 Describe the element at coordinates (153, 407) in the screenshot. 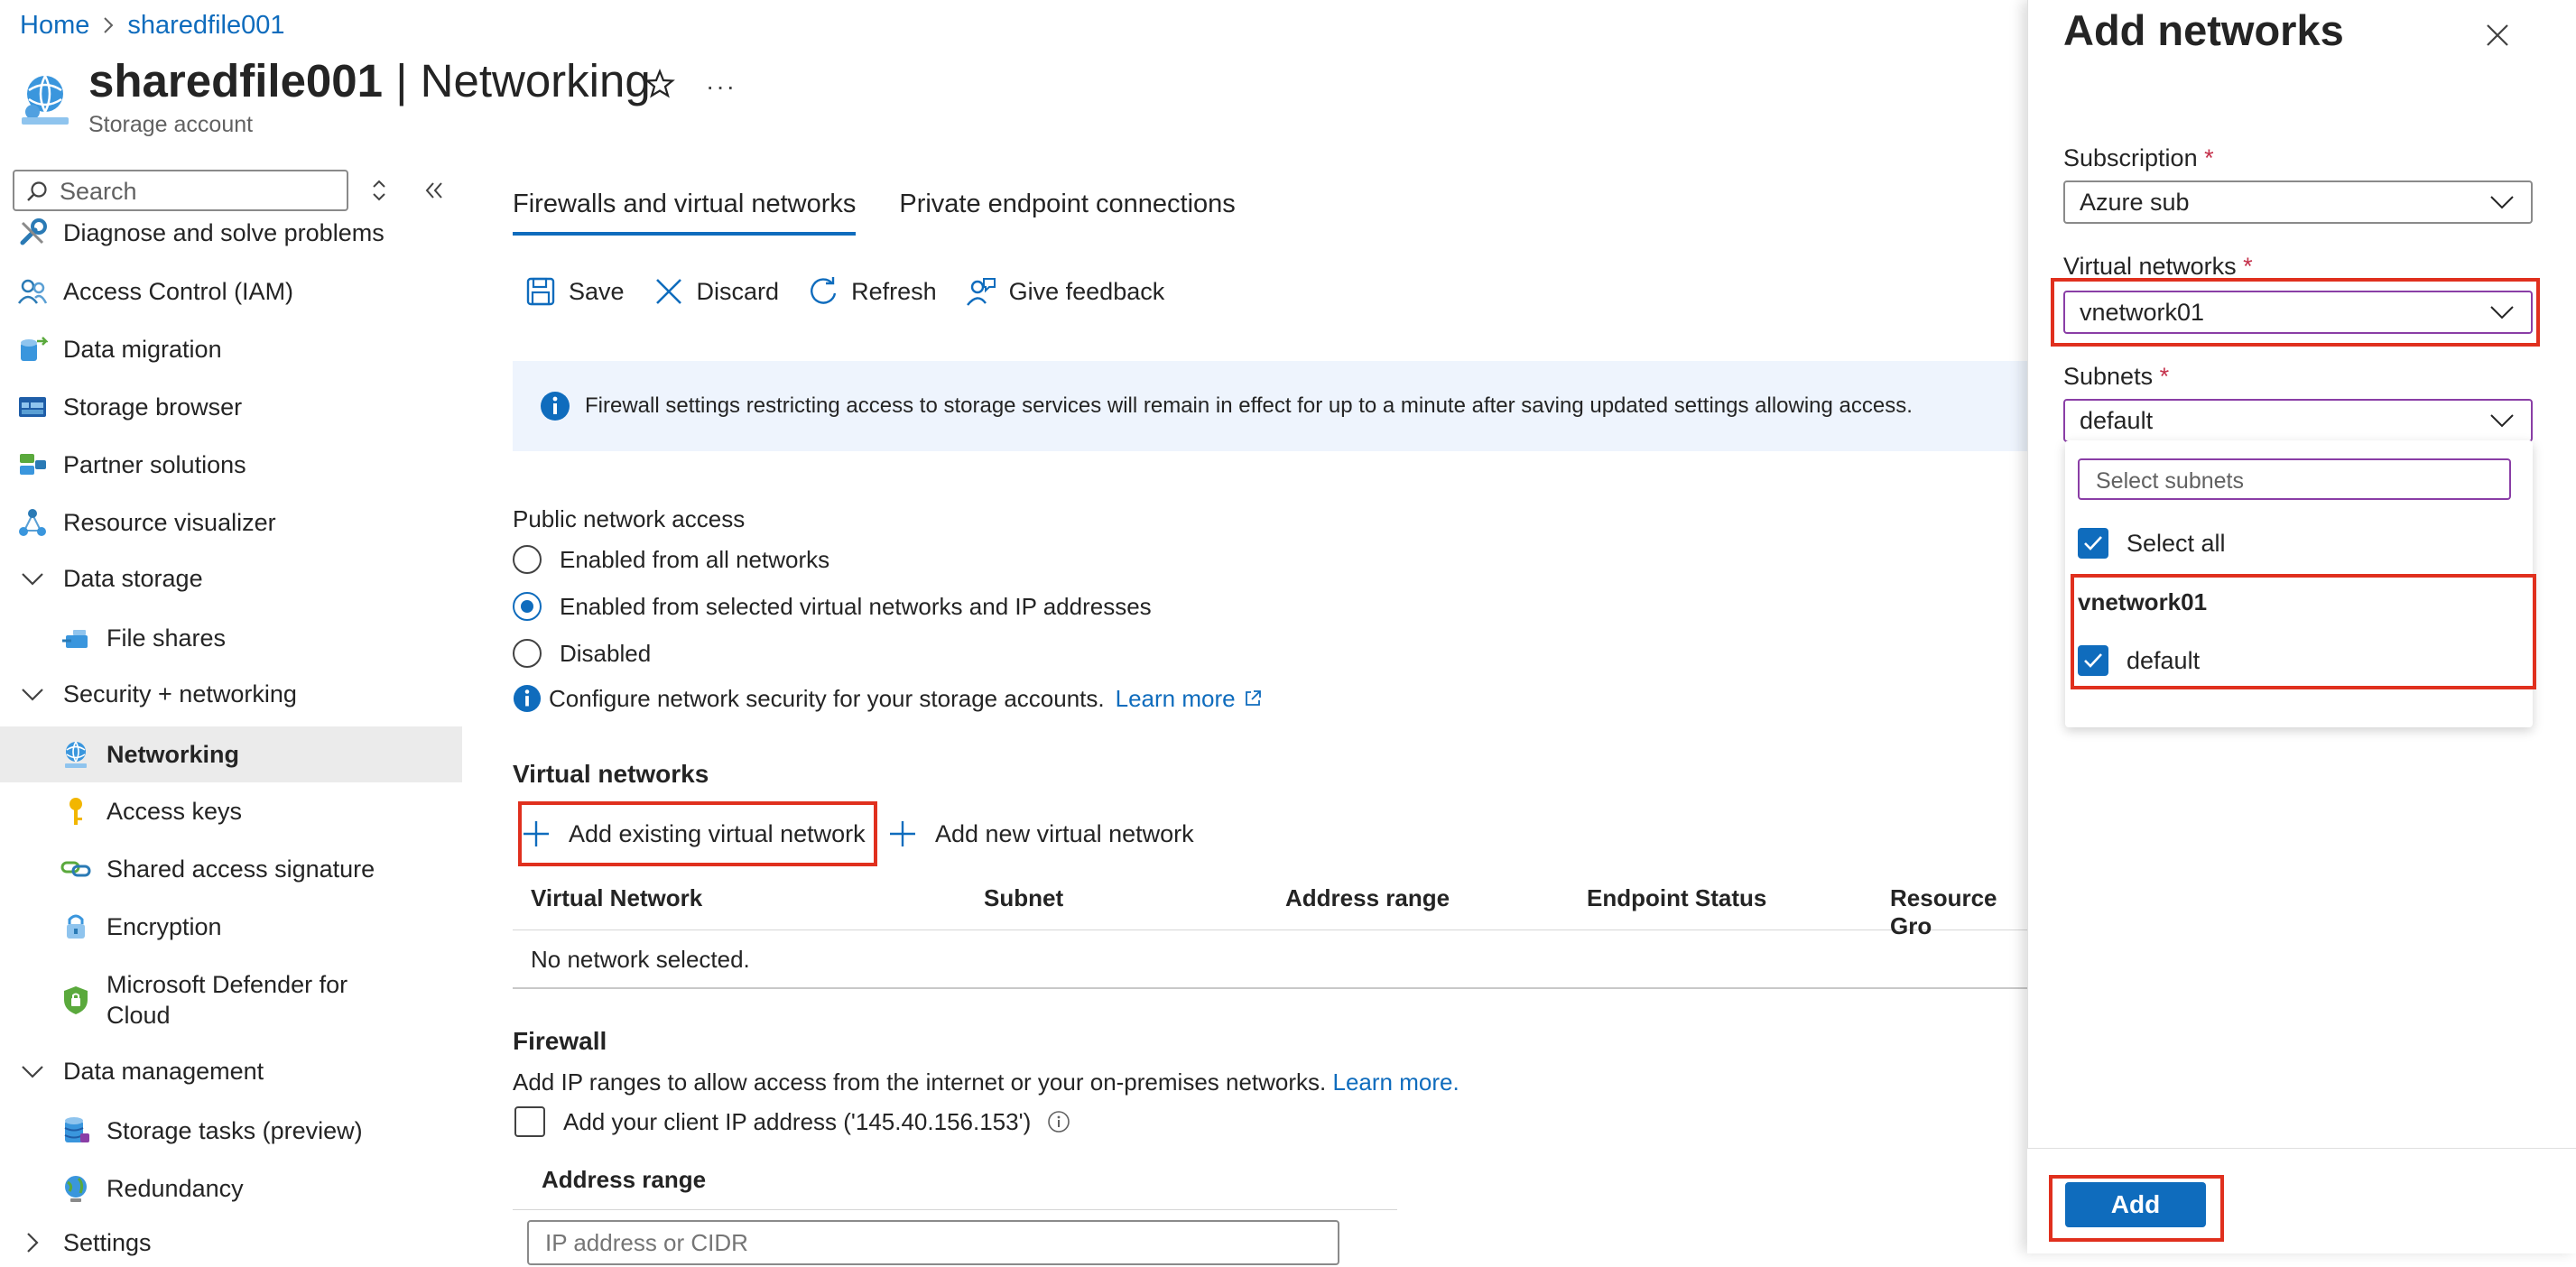

I see `sidebar-item-label: Storage browser` at that location.